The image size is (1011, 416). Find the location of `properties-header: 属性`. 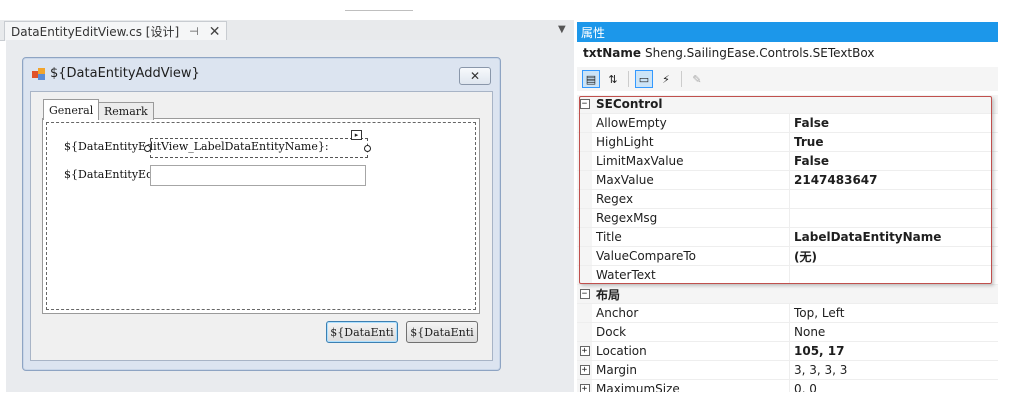

properties-header: 属性 is located at coordinates (787, 32).